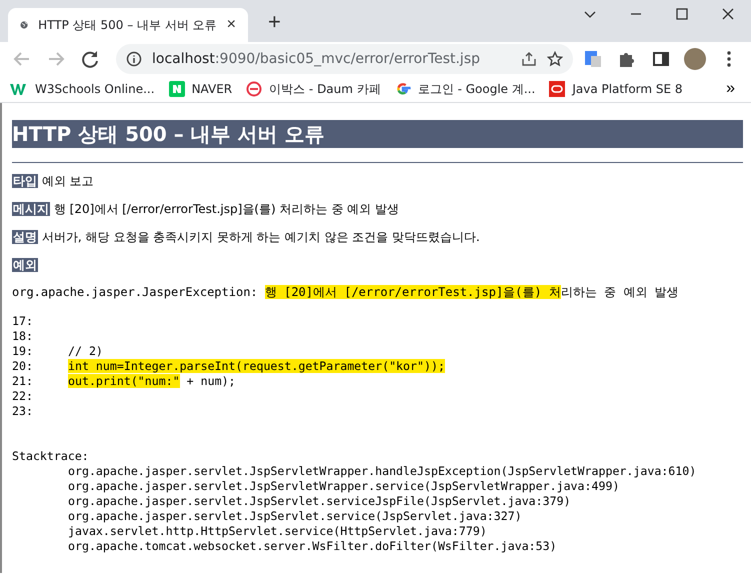 Image resolution: width=751 pixels, height=574 pixels. I want to click on oracle-icon, so click(557, 89).